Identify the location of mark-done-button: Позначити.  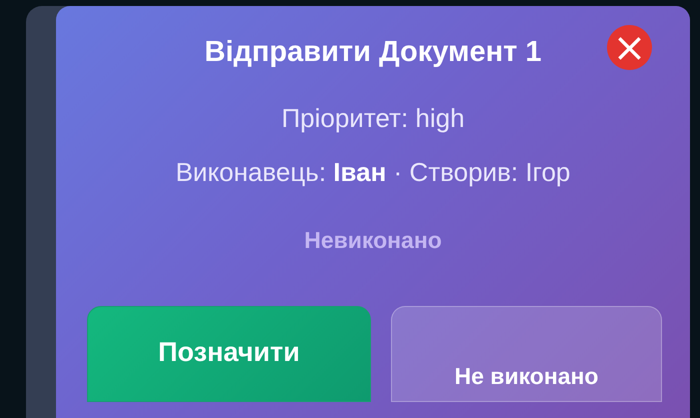
(229, 354).